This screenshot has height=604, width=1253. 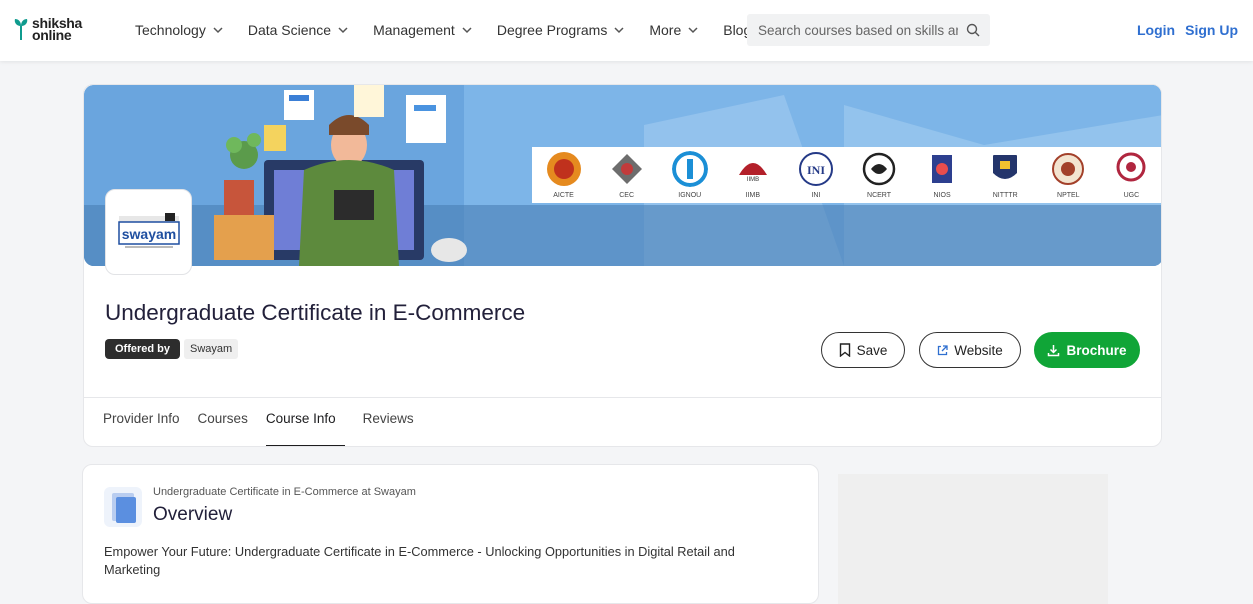 What do you see at coordinates (143, 349) in the screenshot?
I see `offered-by-badge: Offered by` at bounding box center [143, 349].